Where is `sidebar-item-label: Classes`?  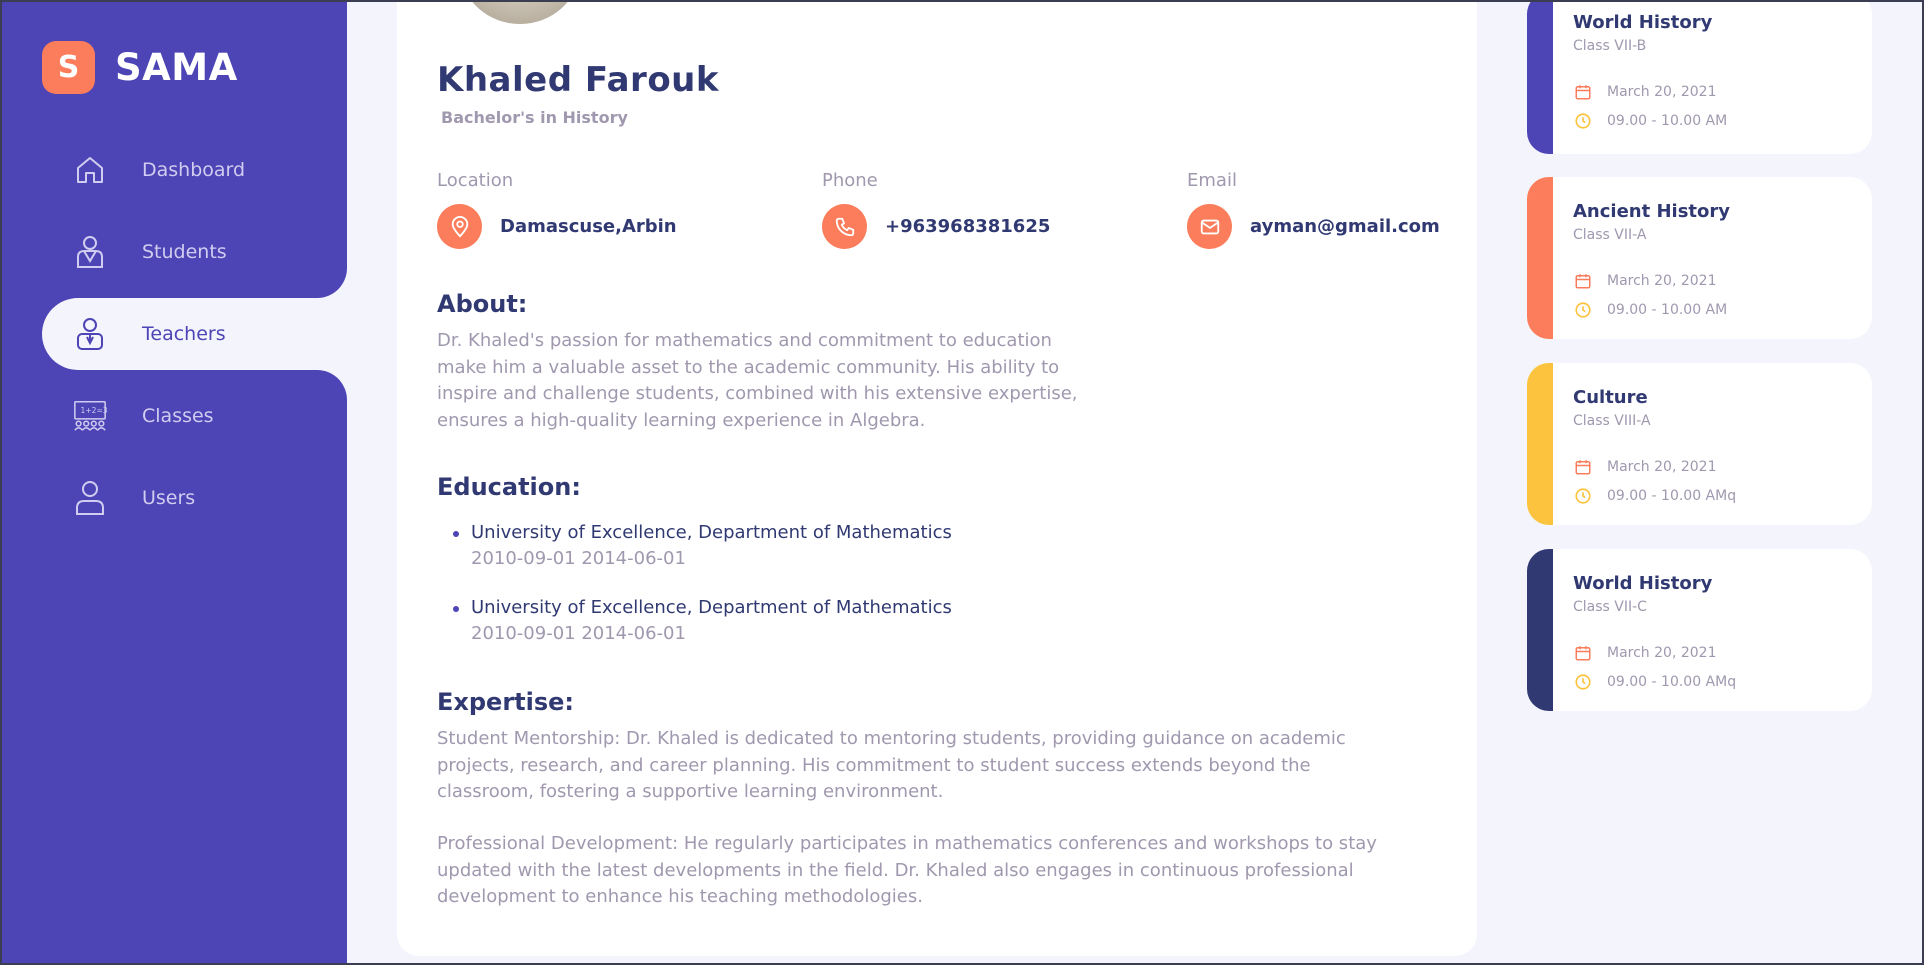 sidebar-item-label: Classes is located at coordinates (178, 416).